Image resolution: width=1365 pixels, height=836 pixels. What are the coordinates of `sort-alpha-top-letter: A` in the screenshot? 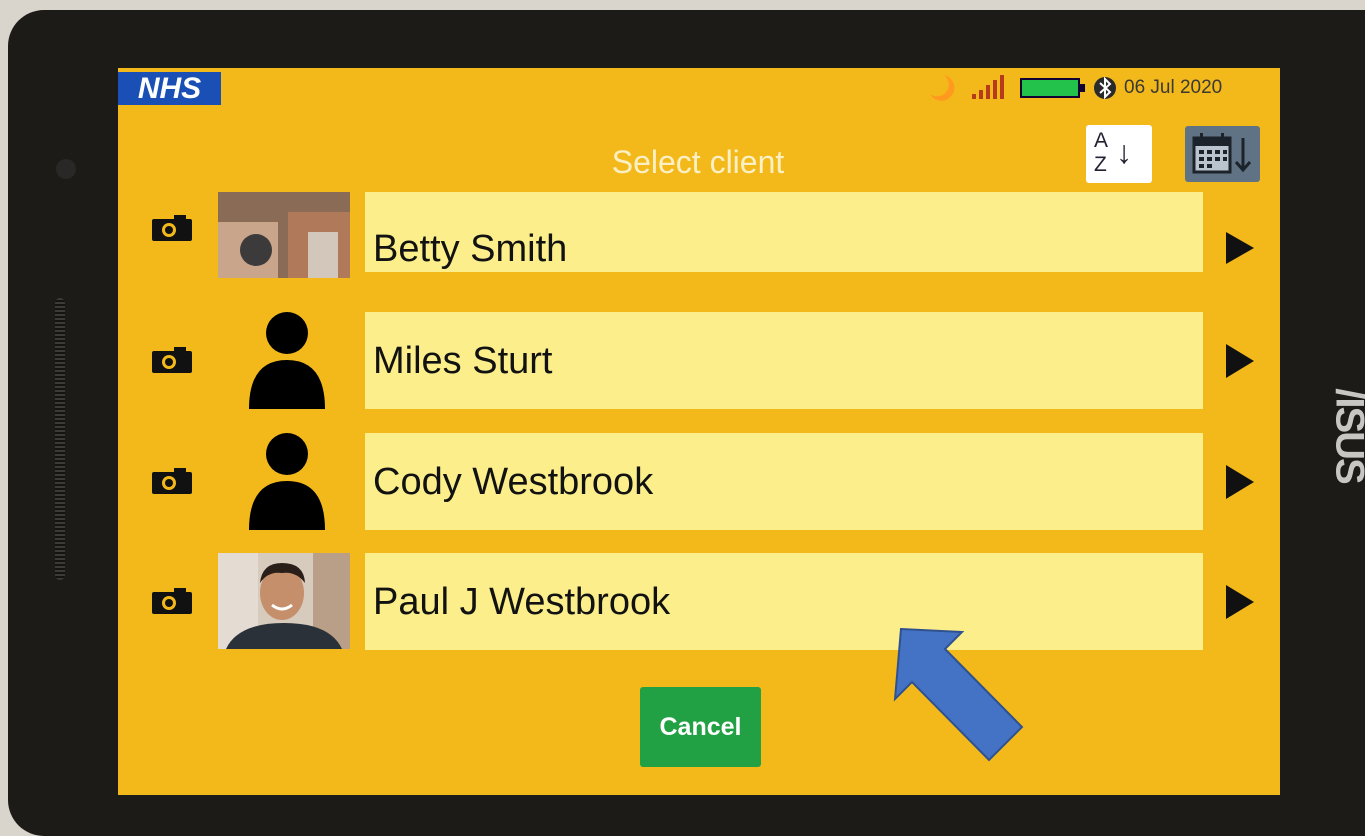 It's located at (1101, 140).